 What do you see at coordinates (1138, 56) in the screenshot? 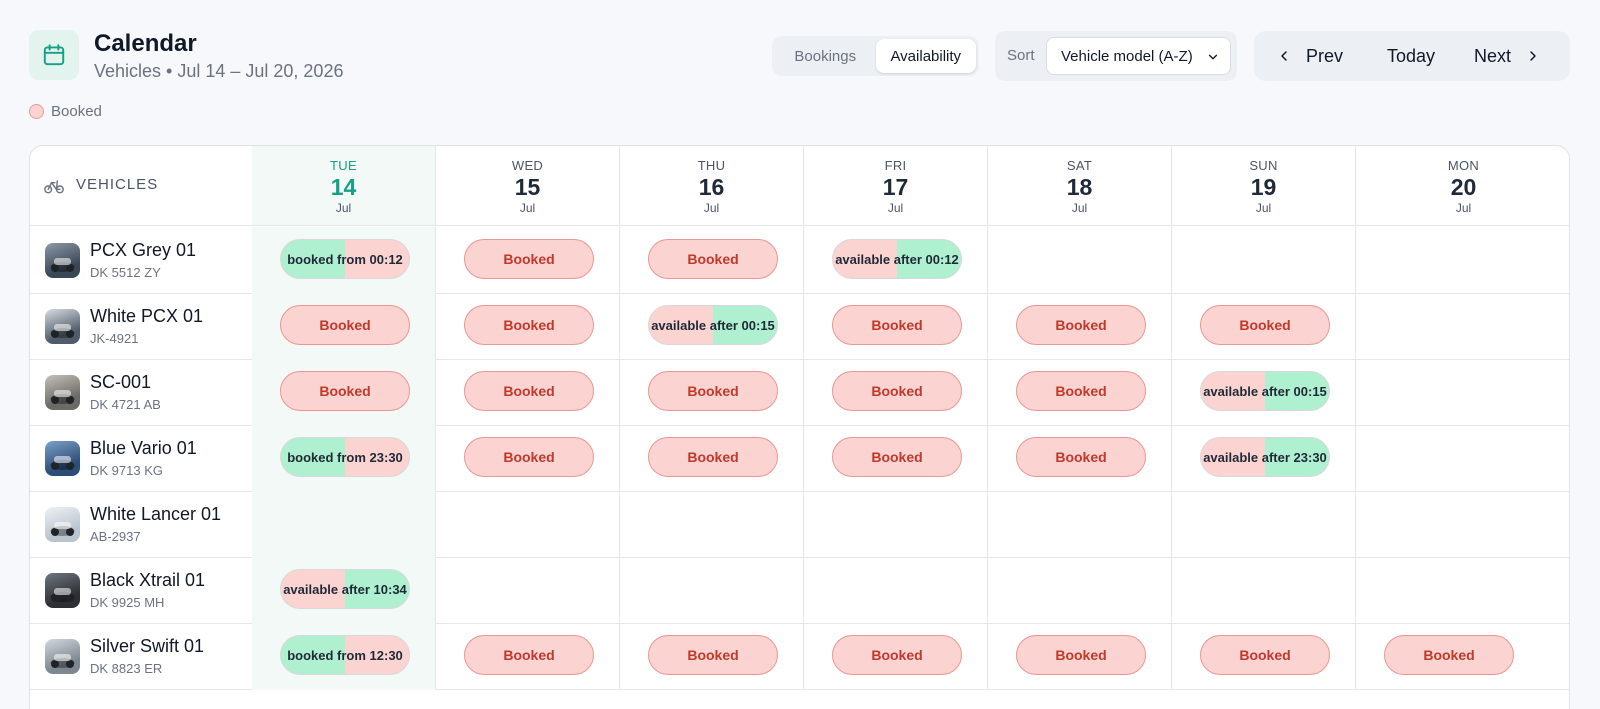
I see `sort-select: Vehicle model (A-Z)` at bounding box center [1138, 56].